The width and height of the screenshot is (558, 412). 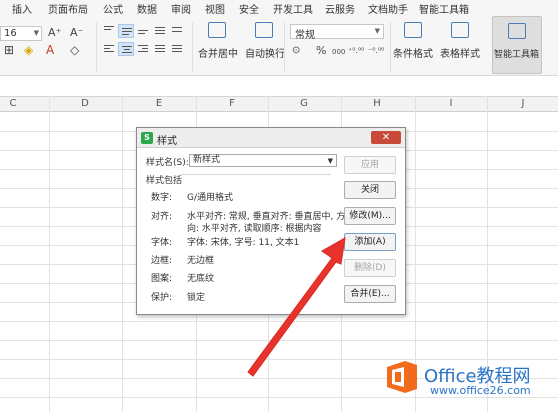 What do you see at coordinates (460, 30) in the screenshot?
I see `table-style-icon` at bounding box center [460, 30].